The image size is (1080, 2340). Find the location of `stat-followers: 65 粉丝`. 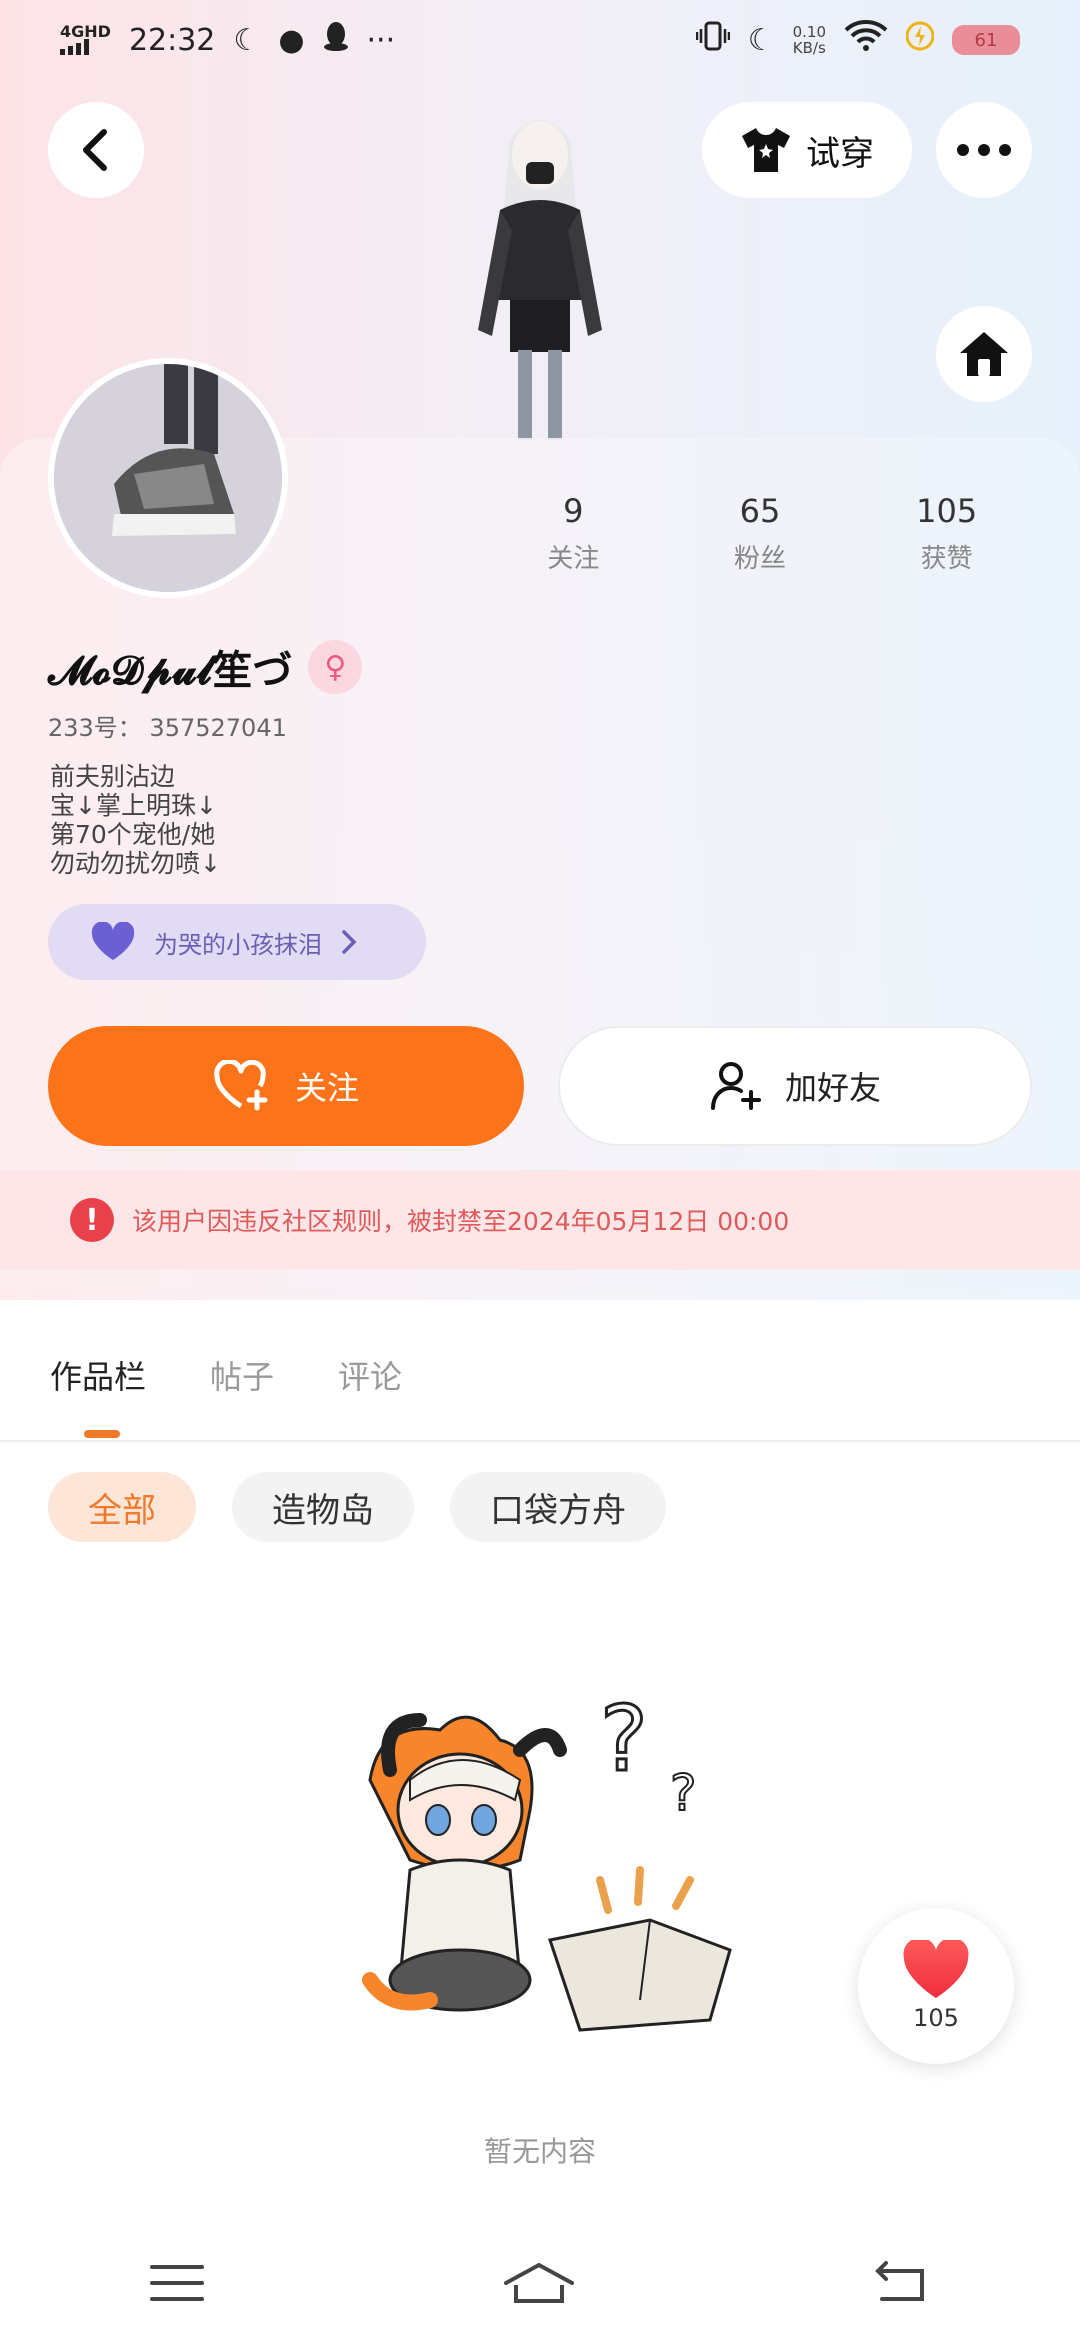

stat-followers: 65 粉丝 is located at coordinates (760, 533).